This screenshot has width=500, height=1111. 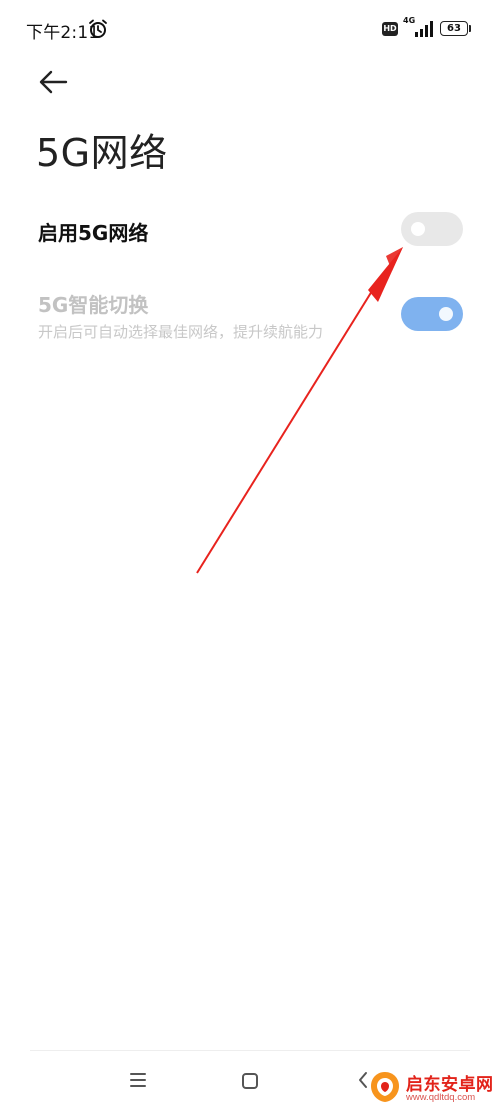 I want to click on square-home-icon, so click(x=250, y=1081).